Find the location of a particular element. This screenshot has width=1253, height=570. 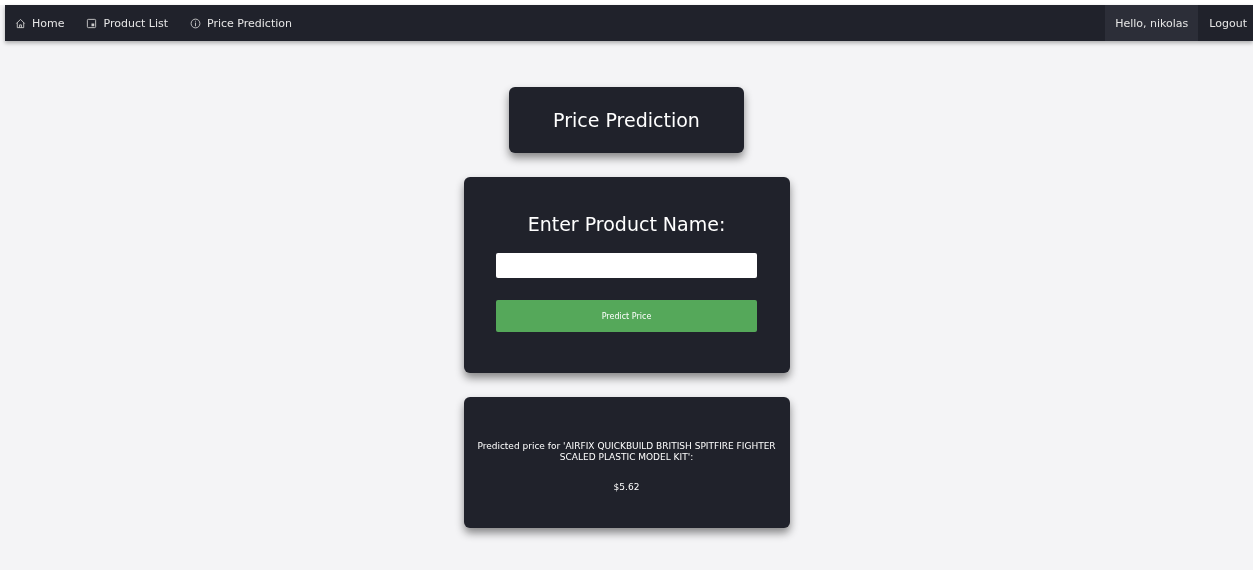

nav-link: Home is located at coordinates (40, 23).